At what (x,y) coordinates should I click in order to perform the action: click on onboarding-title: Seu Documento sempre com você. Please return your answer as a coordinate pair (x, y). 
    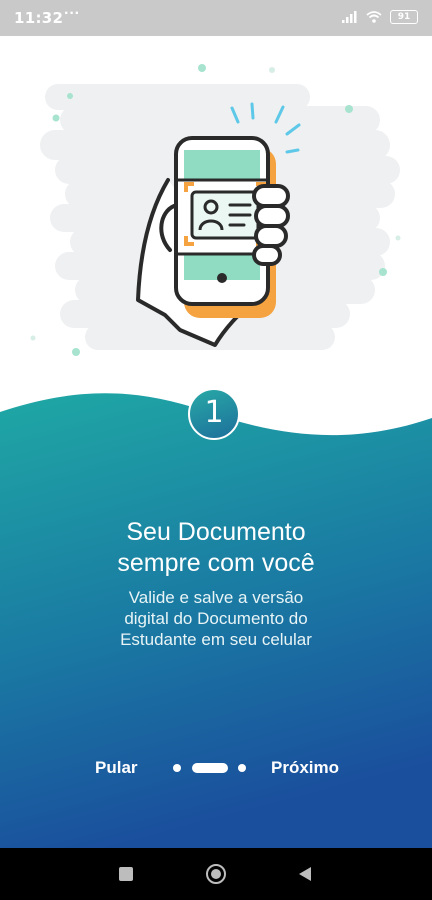
    Looking at the image, I should click on (216, 548).